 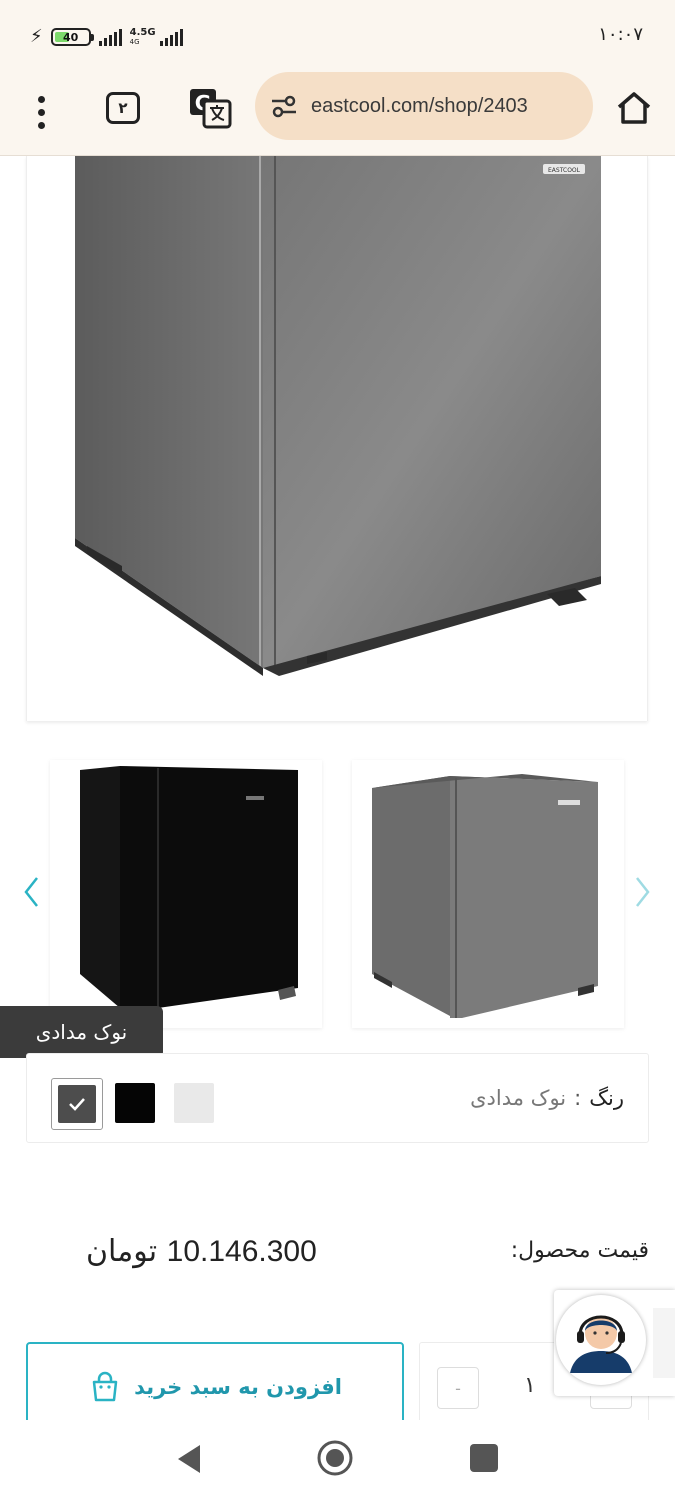 I want to click on quantity-value: ۱, so click(x=530, y=1385).